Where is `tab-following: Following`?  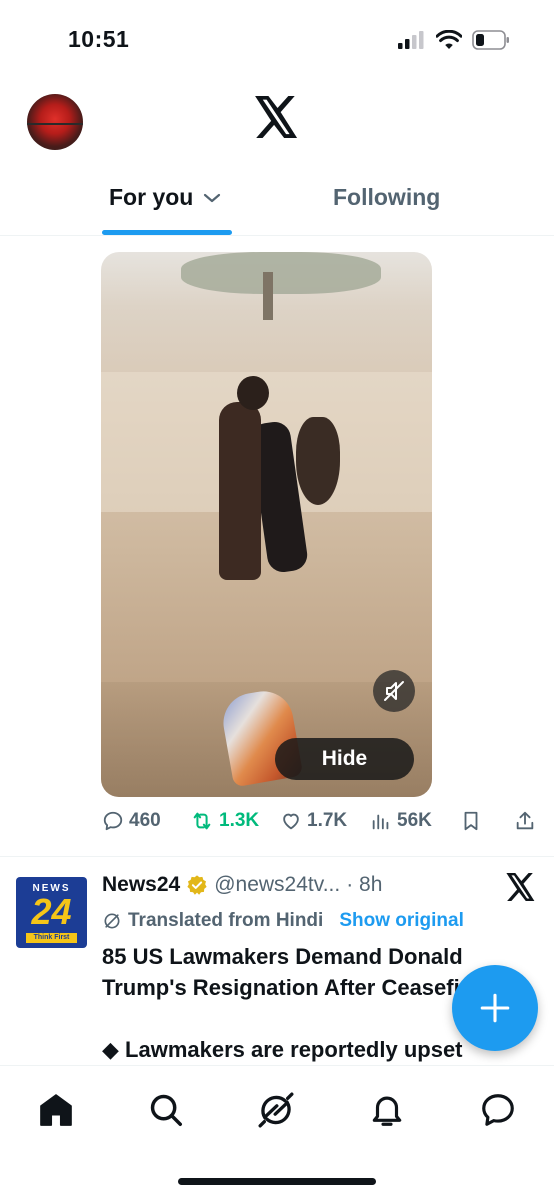
tab-following: Following is located at coordinates (386, 197).